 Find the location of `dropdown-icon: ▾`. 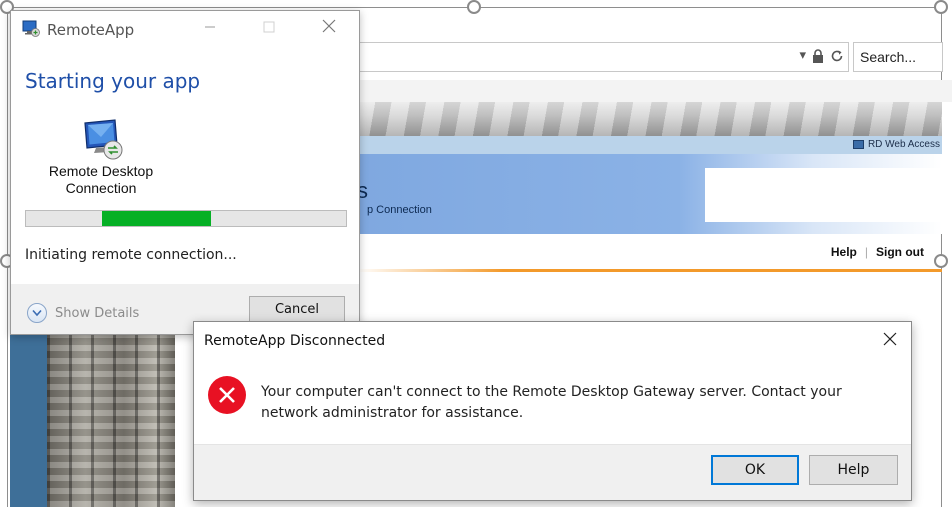

dropdown-icon: ▾ is located at coordinates (802, 55).